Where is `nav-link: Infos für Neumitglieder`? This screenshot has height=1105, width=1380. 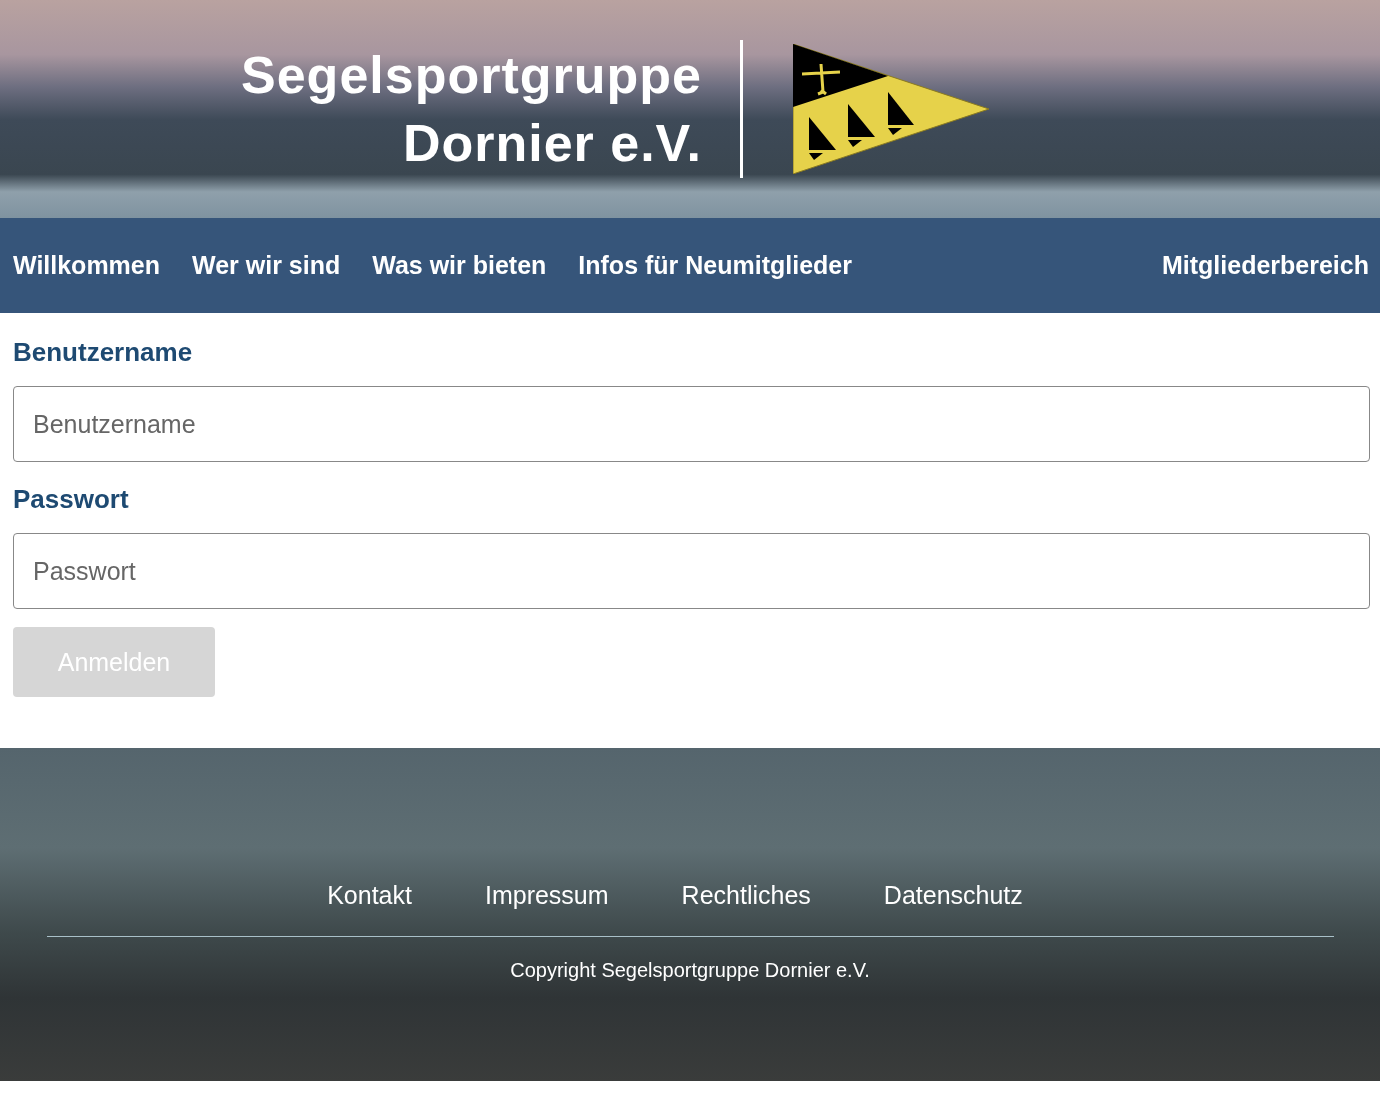
nav-link: Infos für Neumitglieder is located at coordinates (715, 265).